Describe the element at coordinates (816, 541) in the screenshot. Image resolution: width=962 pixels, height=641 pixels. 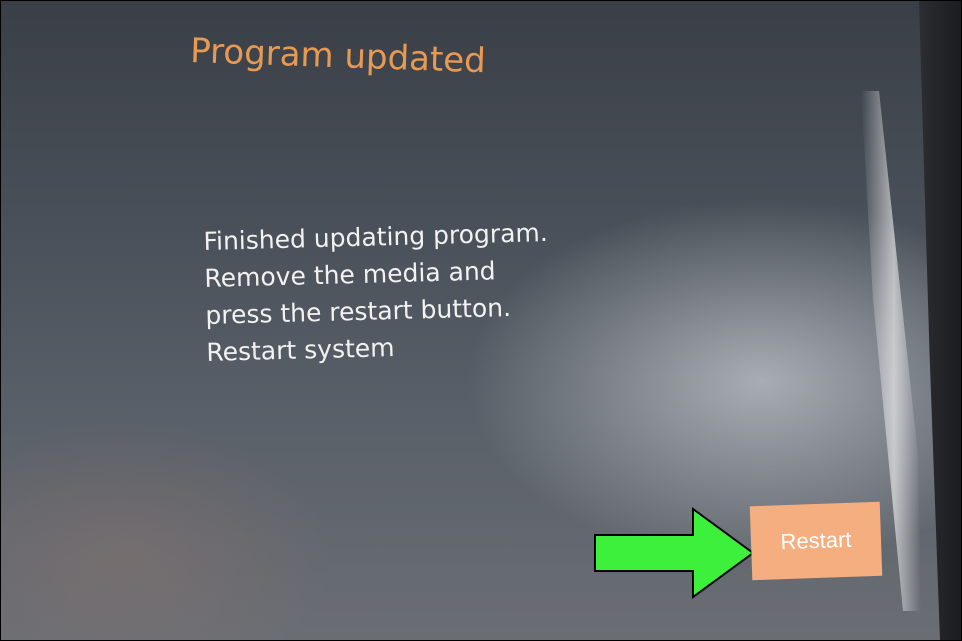
I see `restart-button: Restart` at that location.